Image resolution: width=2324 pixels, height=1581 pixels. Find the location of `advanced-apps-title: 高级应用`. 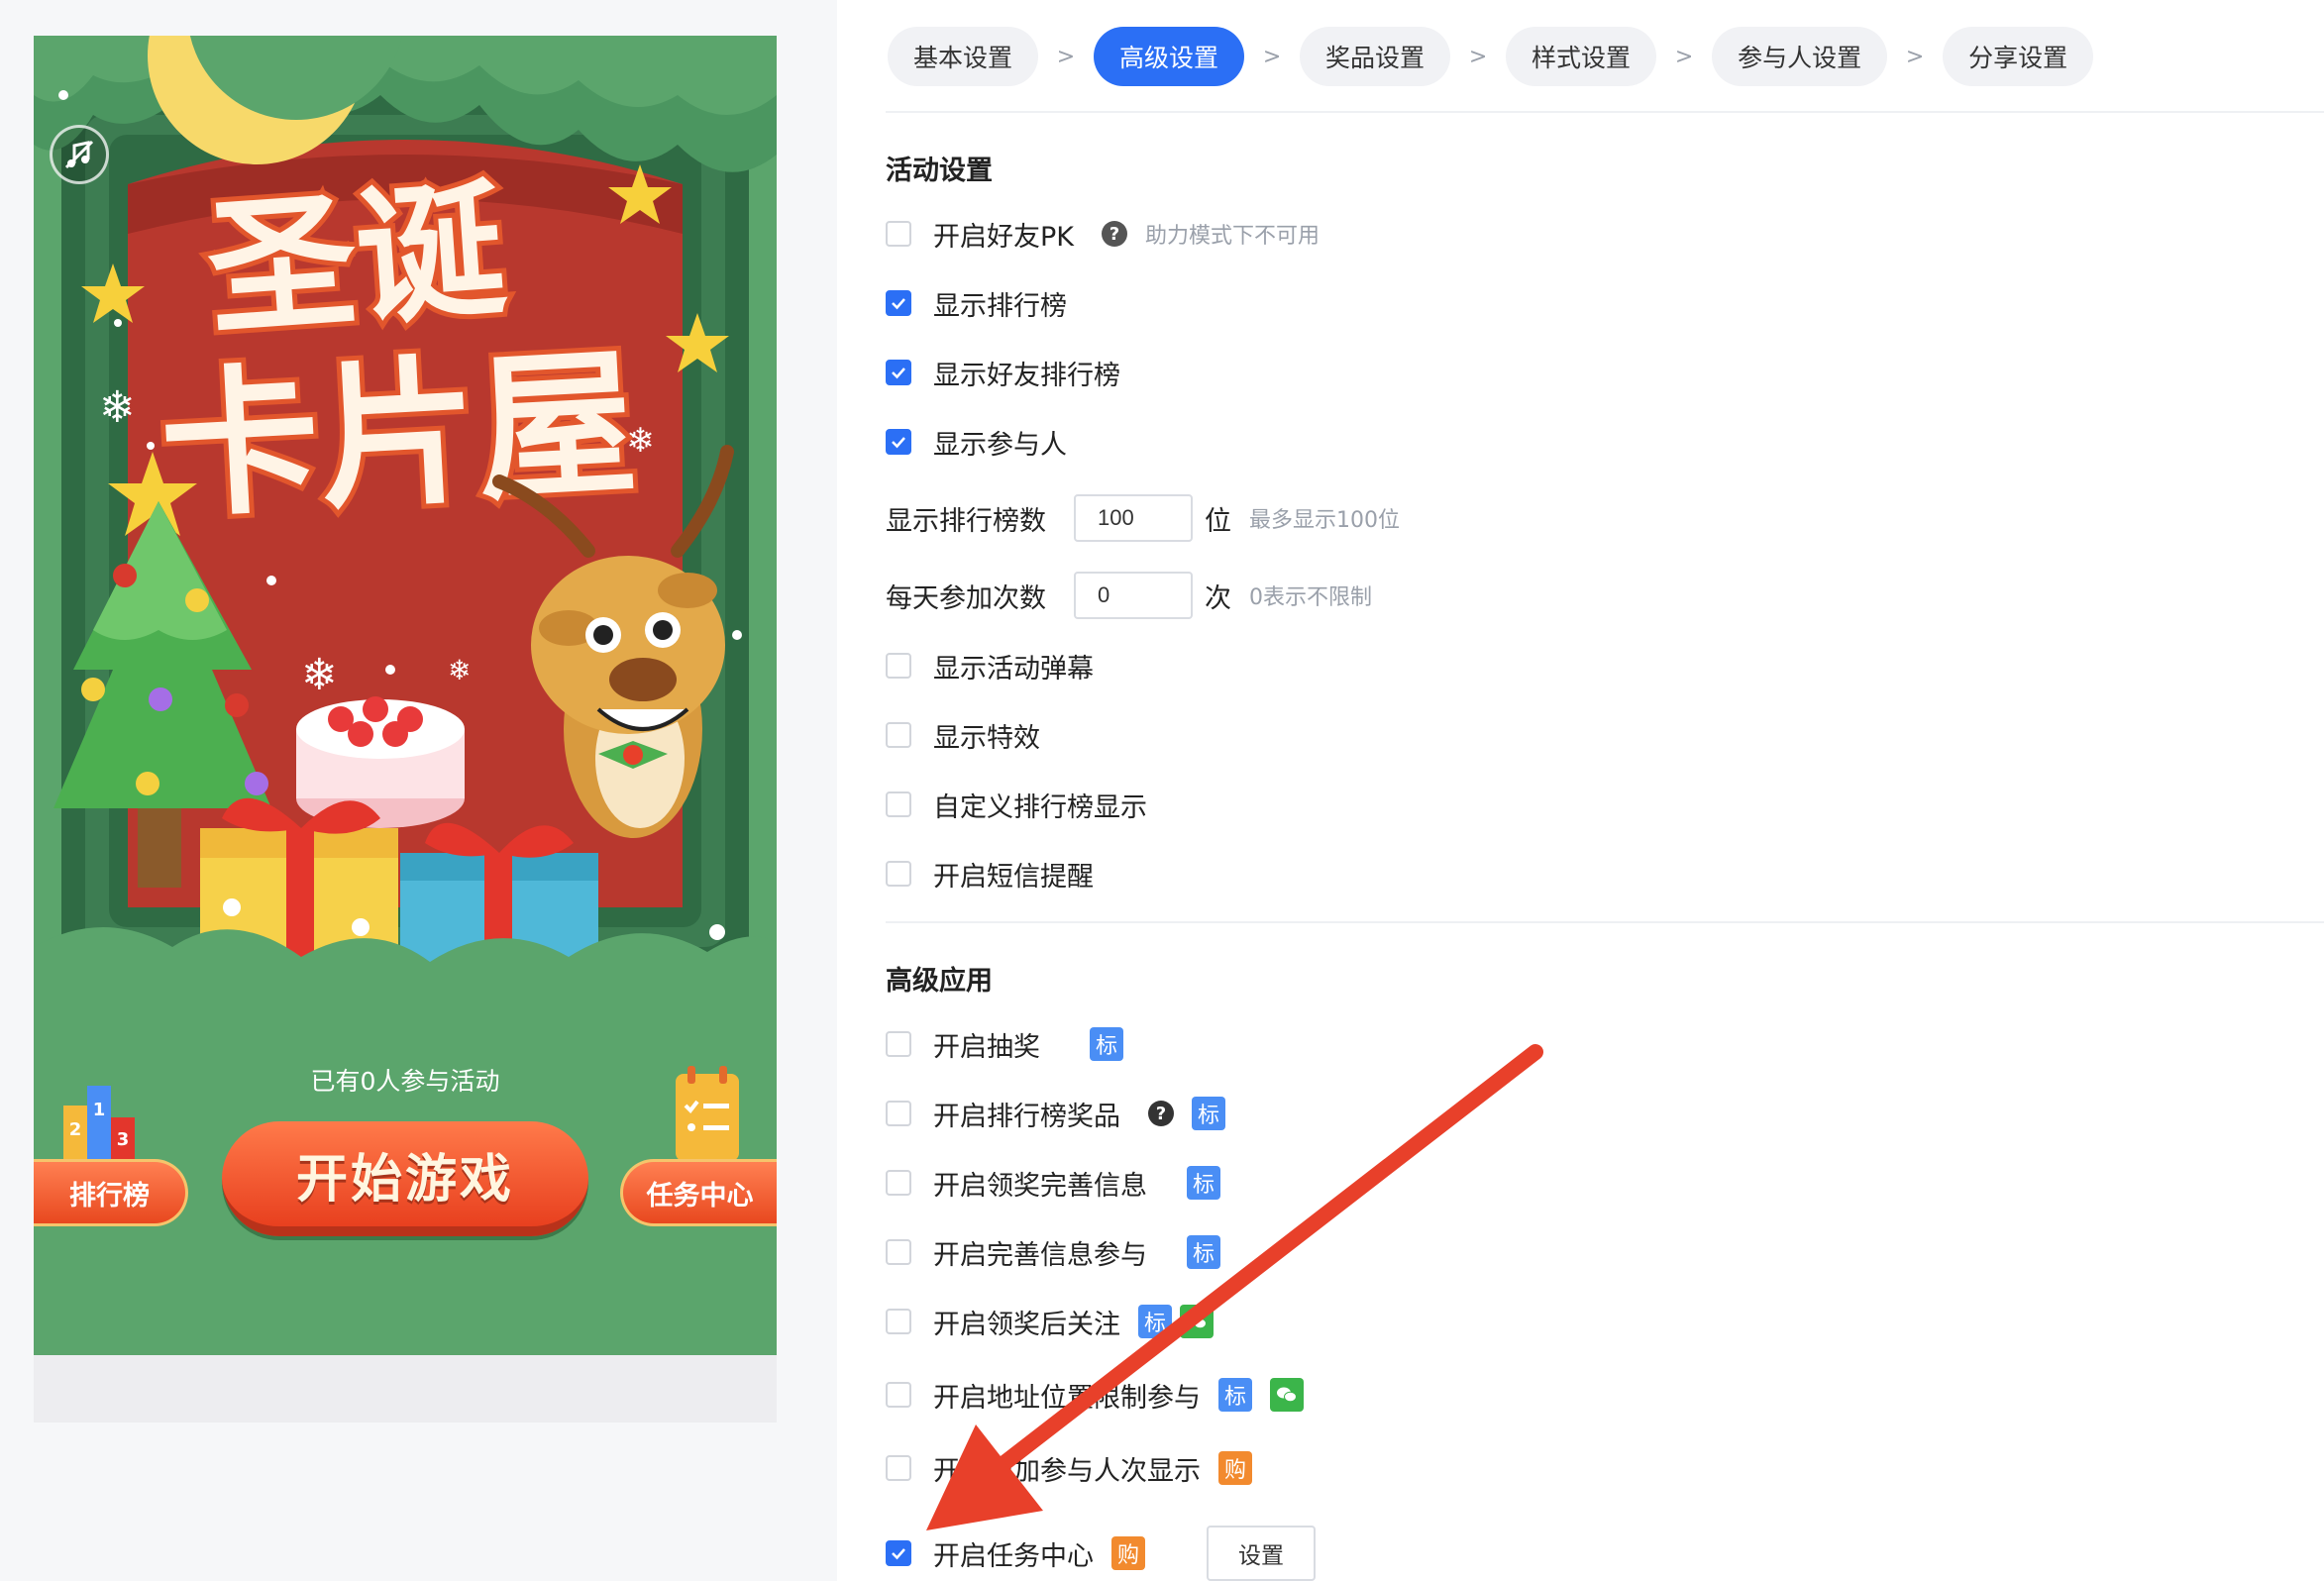

advanced-apps-title: 高级应用 is located at coordinates (939, 981).